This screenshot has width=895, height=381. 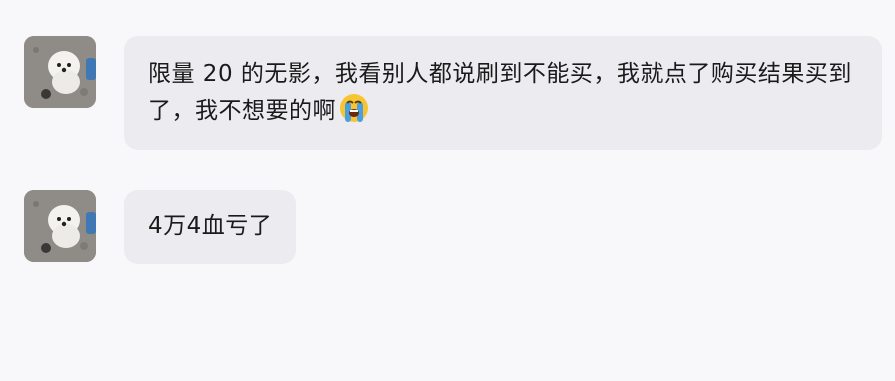 I want to click on message-text: 限量 20 的无影，我看别人都说刷到不能买，我就点了购买结果买到了，我不想要的啊, so click(x=500, y=92).